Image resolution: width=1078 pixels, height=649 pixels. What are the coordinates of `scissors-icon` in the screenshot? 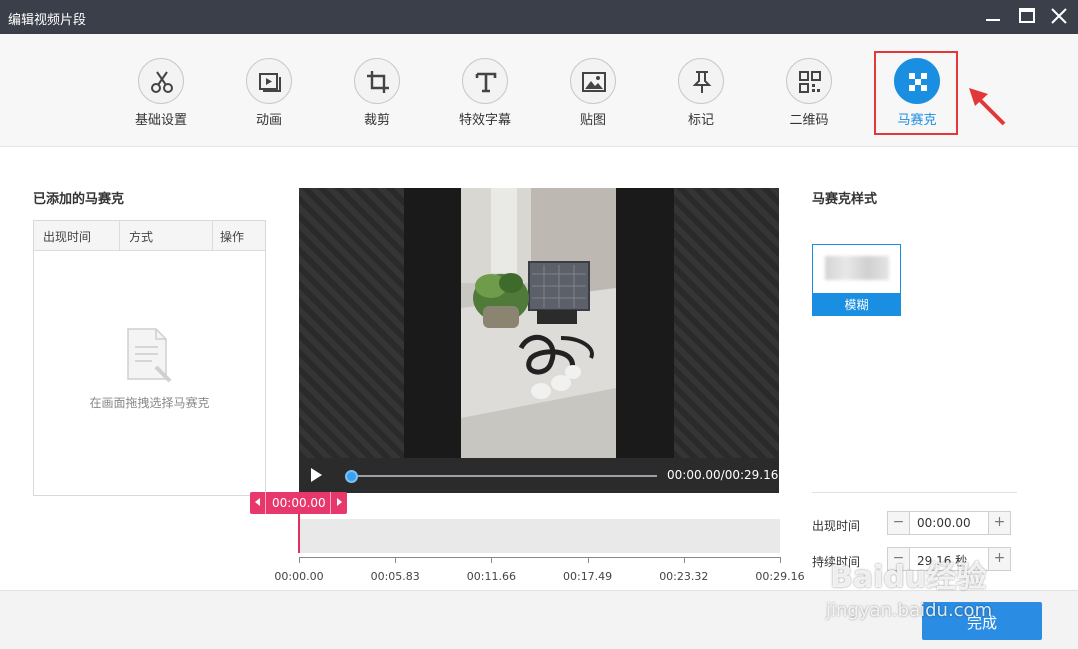 It's located at (162, 82).